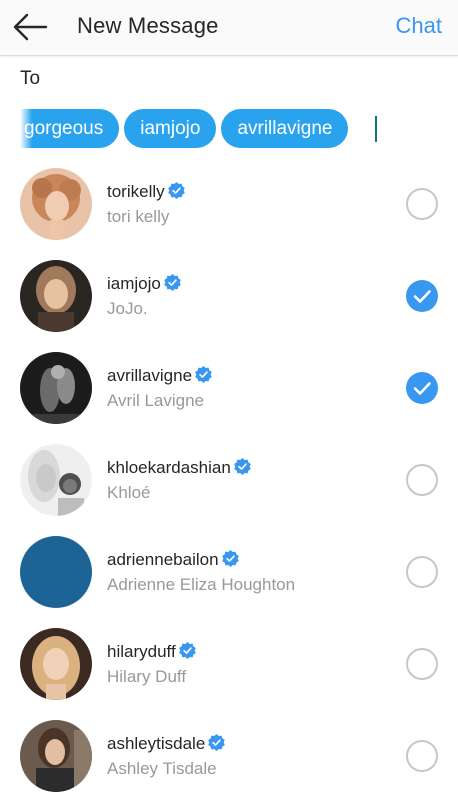  I want to click on arrow-left-icon, so click(30, 27).